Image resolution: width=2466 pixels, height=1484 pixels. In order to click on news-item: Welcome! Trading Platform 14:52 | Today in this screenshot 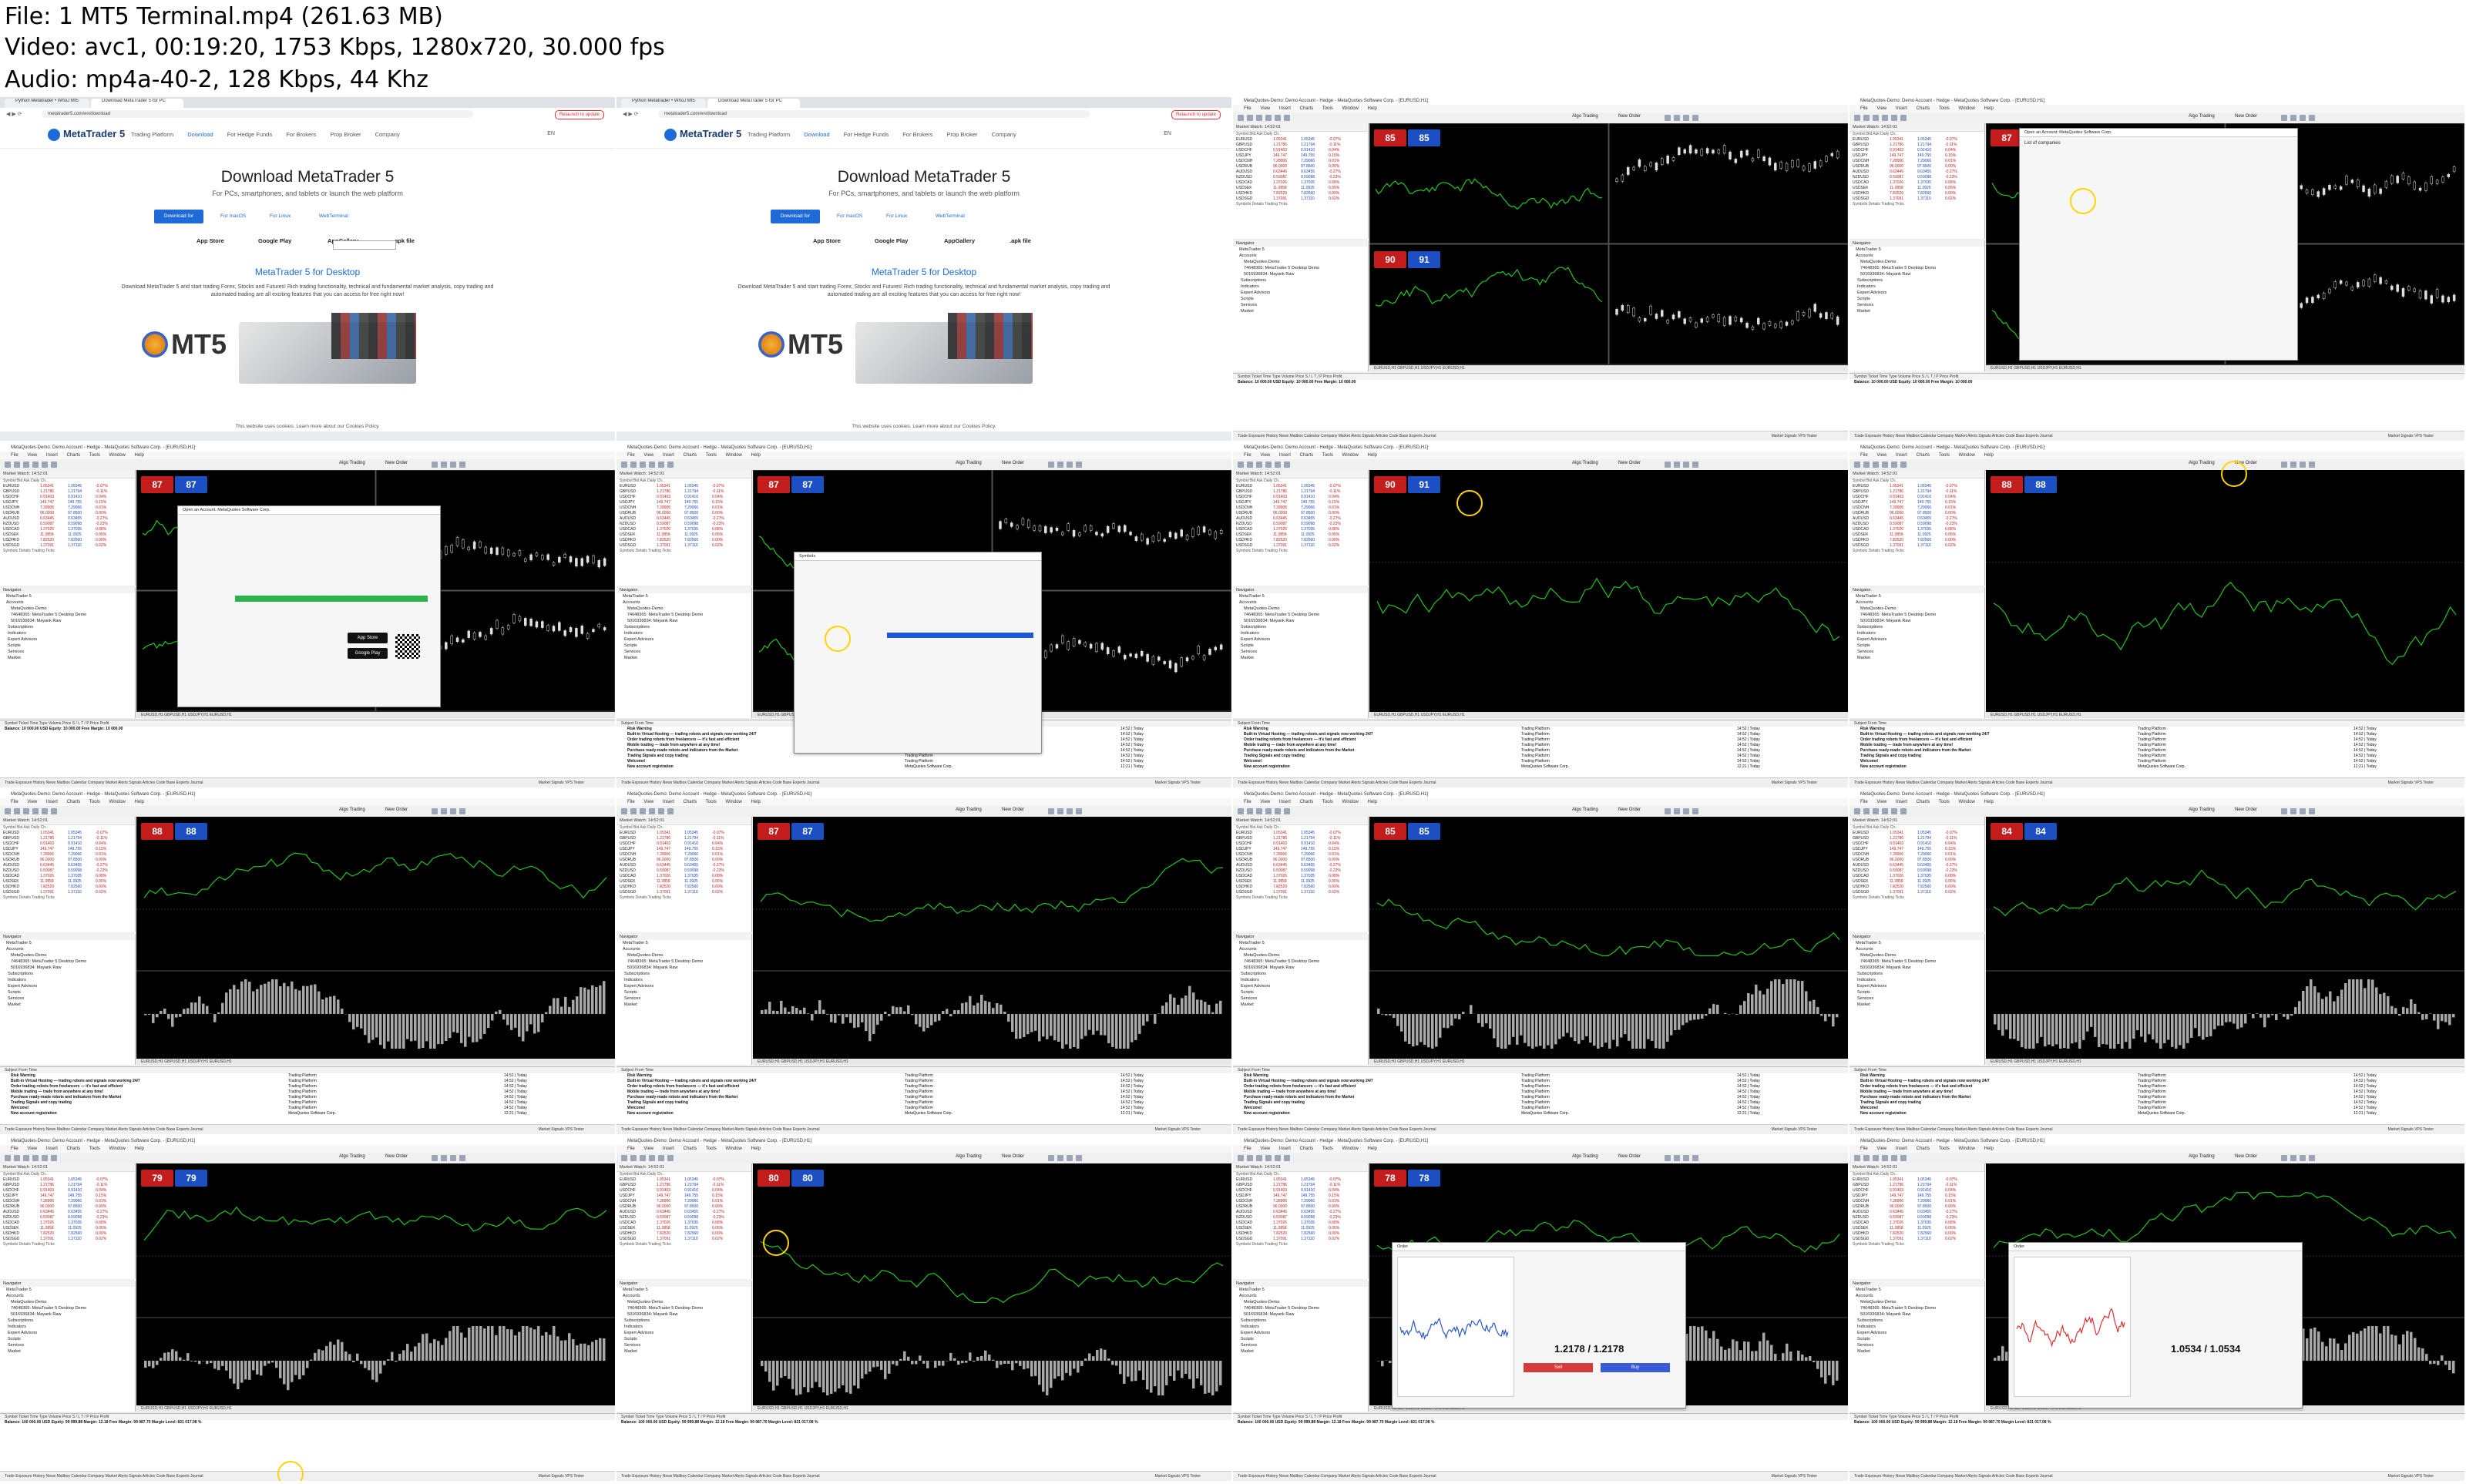, I will do `click(1540, 1108)`.